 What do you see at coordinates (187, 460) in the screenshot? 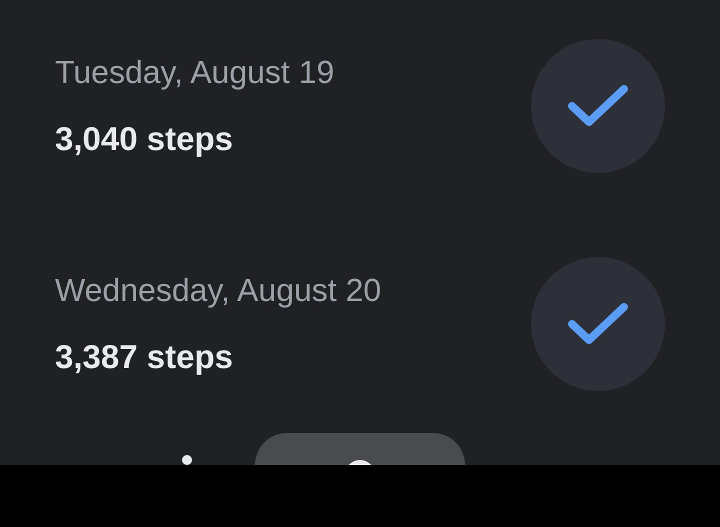
I see `nav-icon` at bounding box center [187, 460].